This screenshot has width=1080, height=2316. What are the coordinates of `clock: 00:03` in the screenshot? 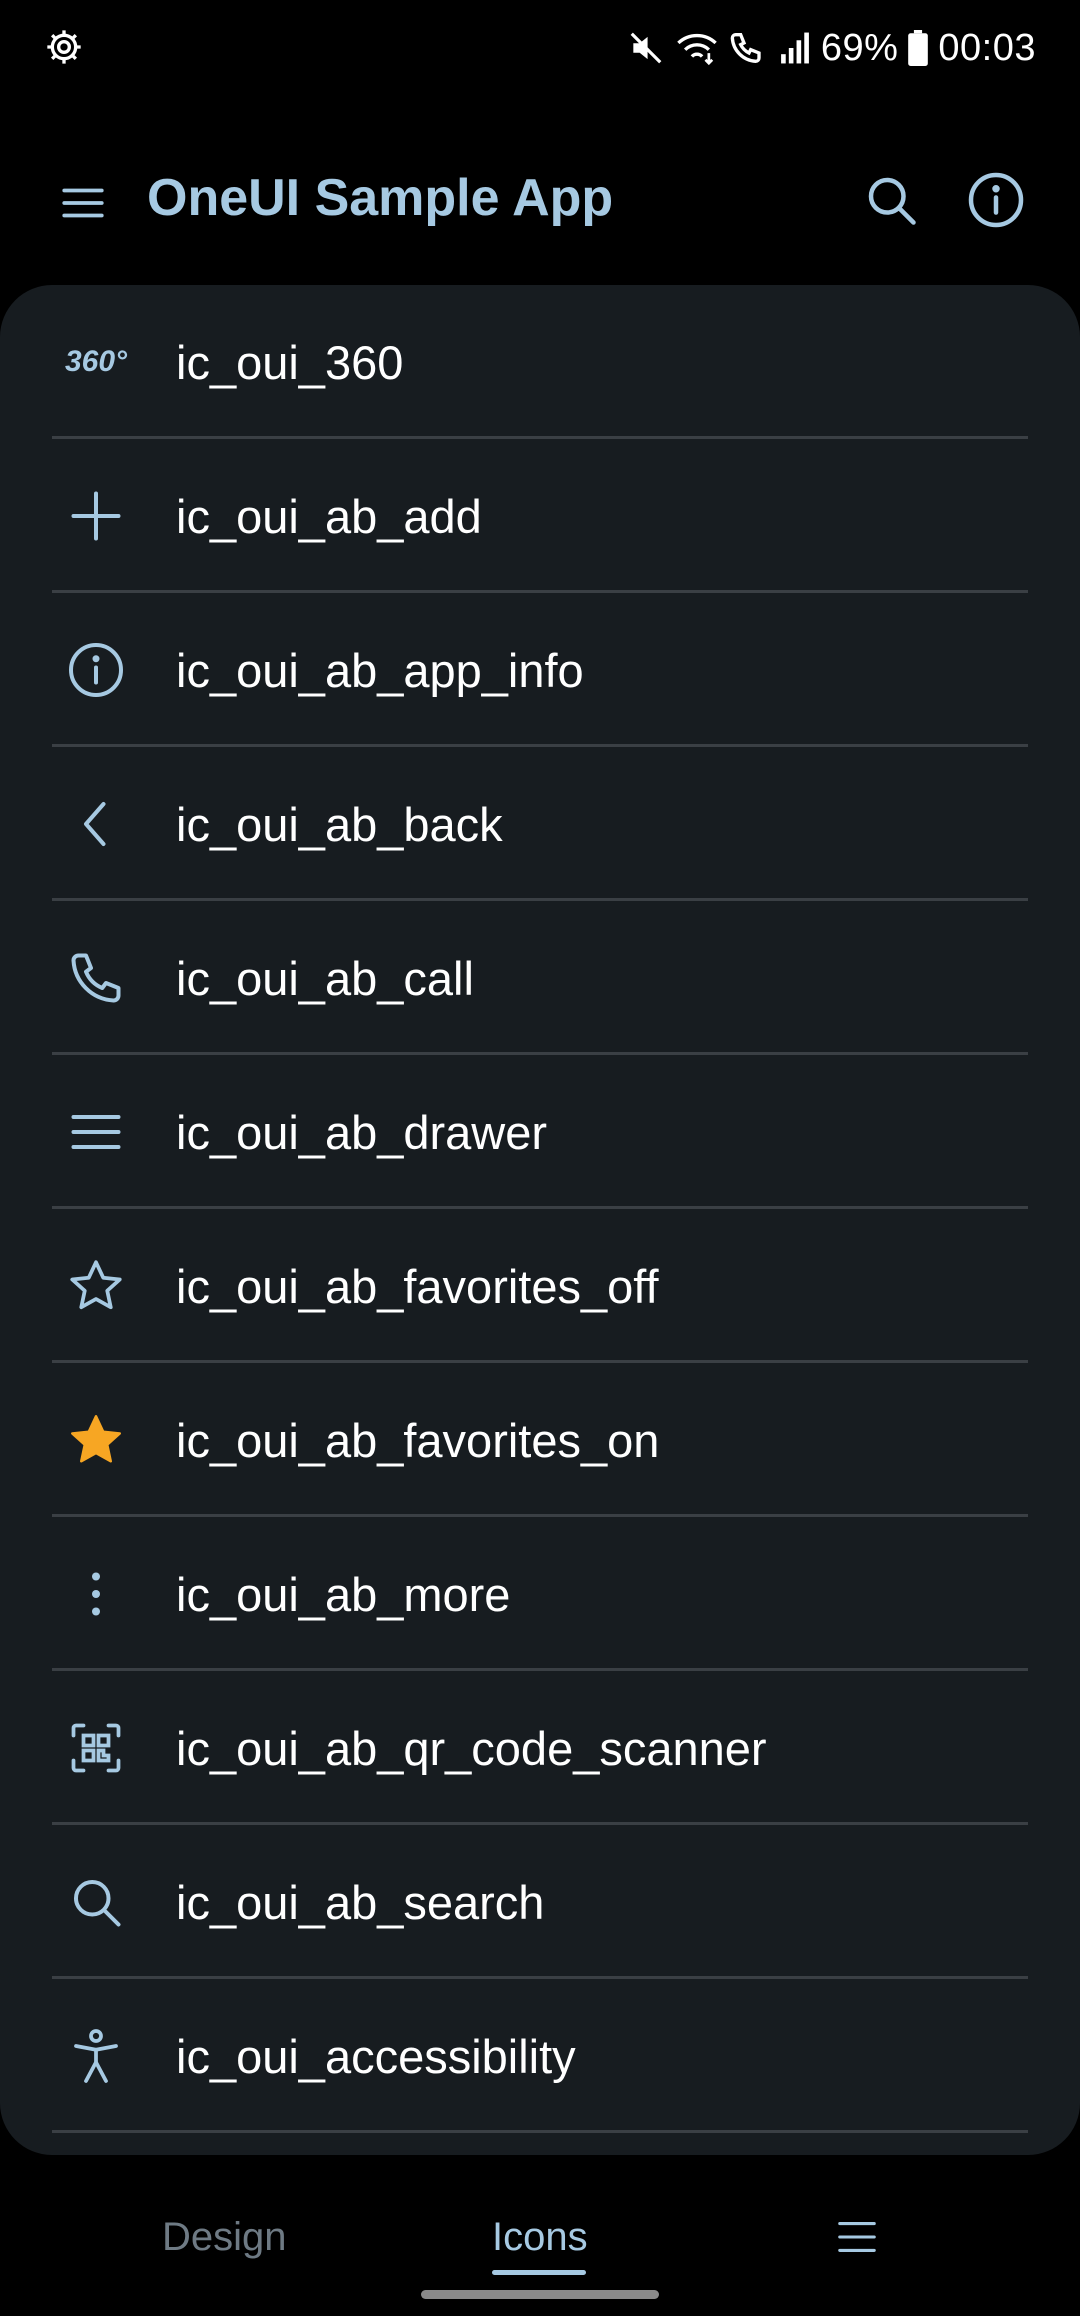 It's located at (987, 47).